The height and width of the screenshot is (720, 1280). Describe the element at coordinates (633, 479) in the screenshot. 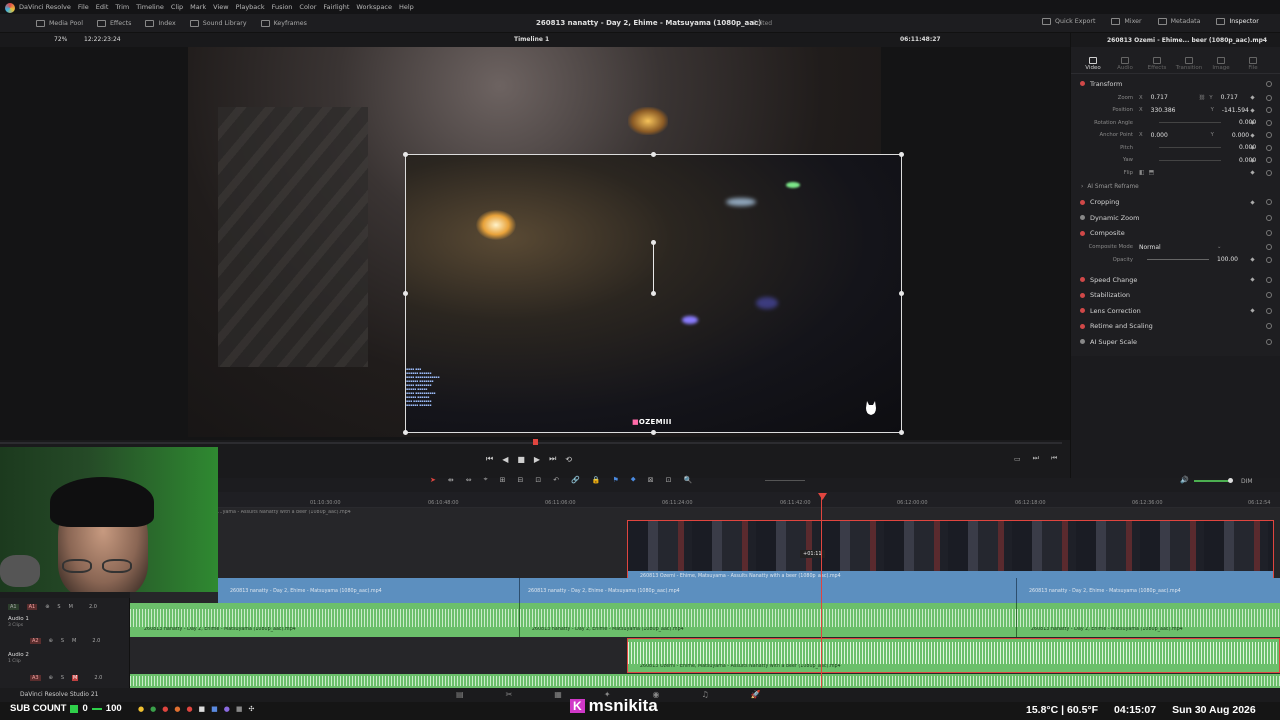

I see `marker-icon: ⬥` at that location.